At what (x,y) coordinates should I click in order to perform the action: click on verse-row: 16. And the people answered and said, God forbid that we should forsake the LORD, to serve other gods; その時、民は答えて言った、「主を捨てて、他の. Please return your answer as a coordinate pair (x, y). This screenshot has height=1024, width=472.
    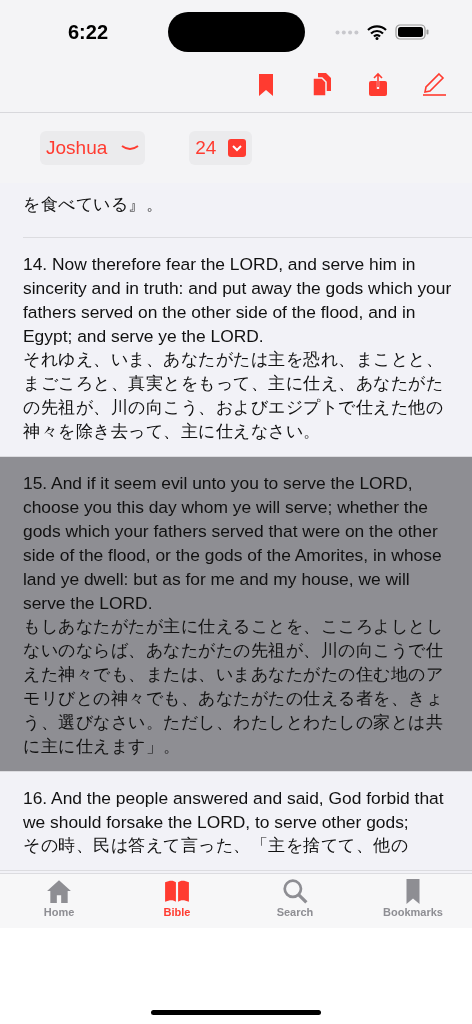
    Looking at the image, I should click on (236, 821).